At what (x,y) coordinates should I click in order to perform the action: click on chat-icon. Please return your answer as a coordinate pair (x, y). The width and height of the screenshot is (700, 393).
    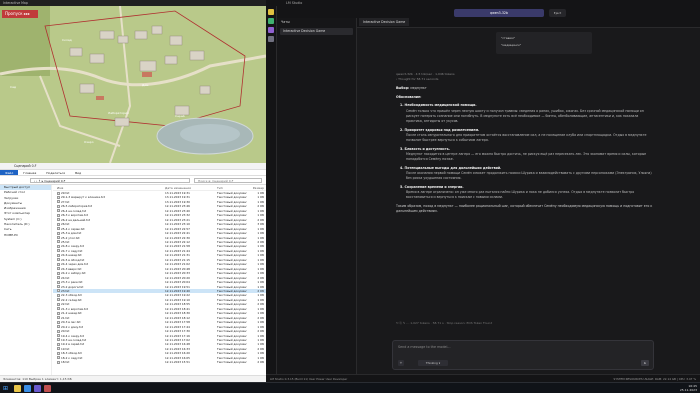
    Looking at the image, I should click on (271, 12).